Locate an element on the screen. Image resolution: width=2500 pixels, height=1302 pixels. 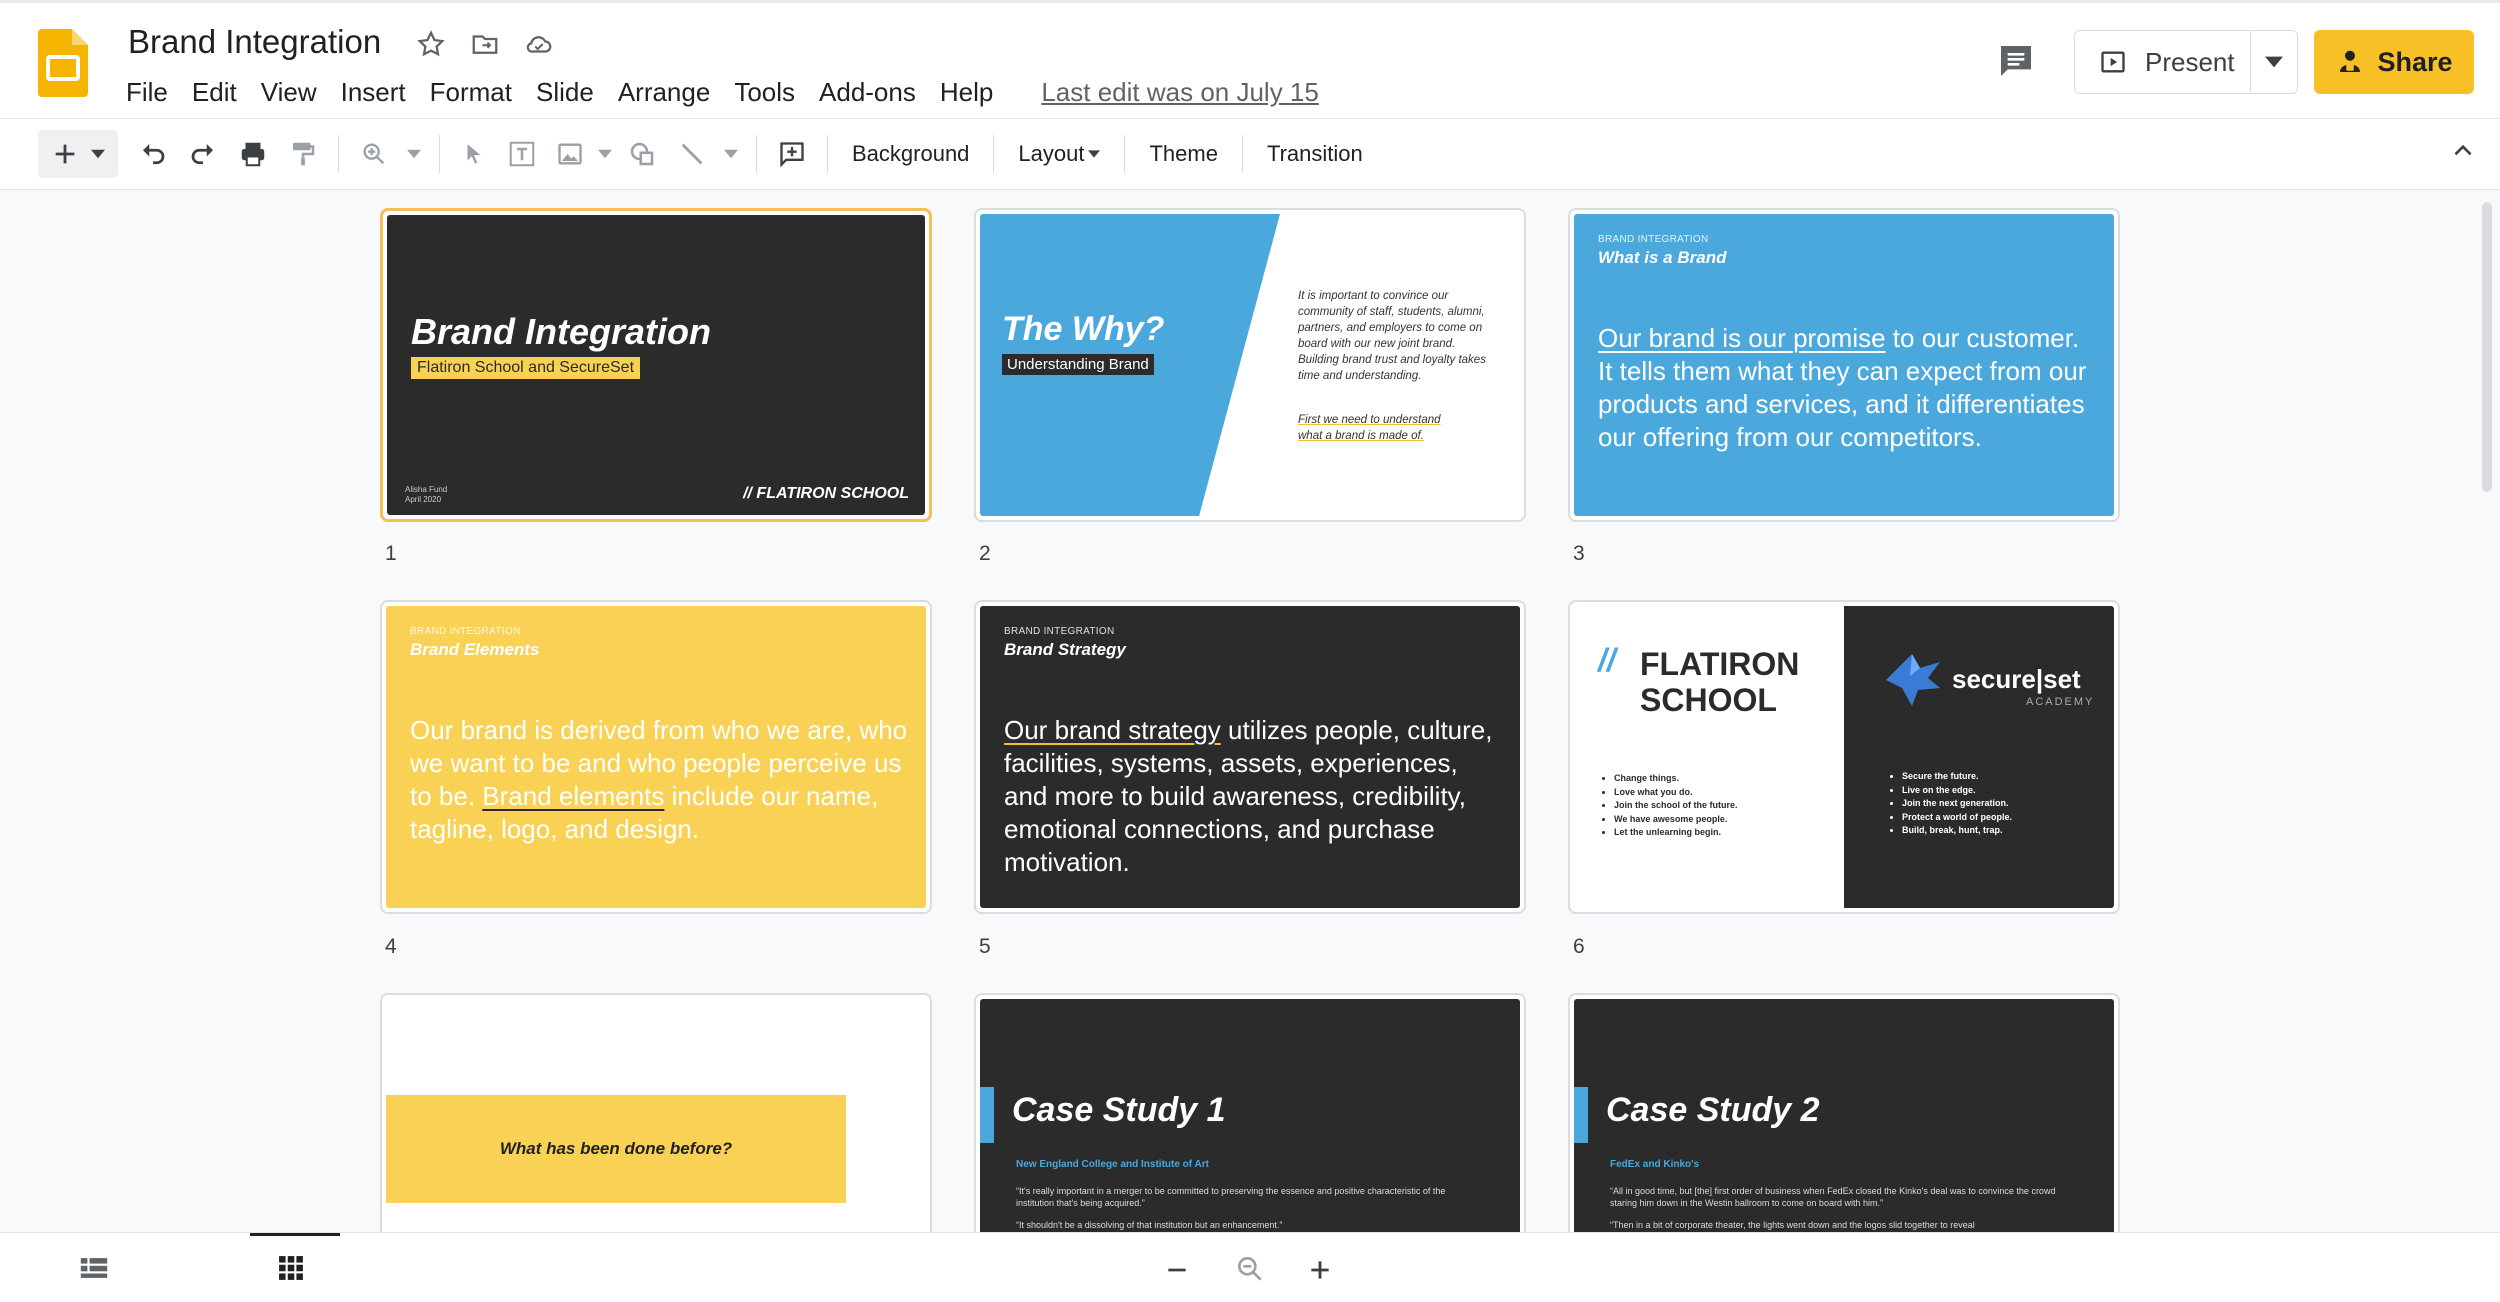
transition-button: Transition is located at coordinates (1315, 154).